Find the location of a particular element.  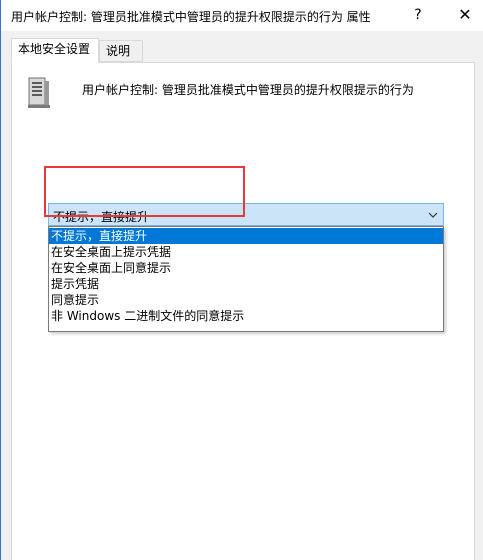

dropdown-option-consent-secure-desktop: 在安全桌面上同意提示 is located at coordinates (246, 268).